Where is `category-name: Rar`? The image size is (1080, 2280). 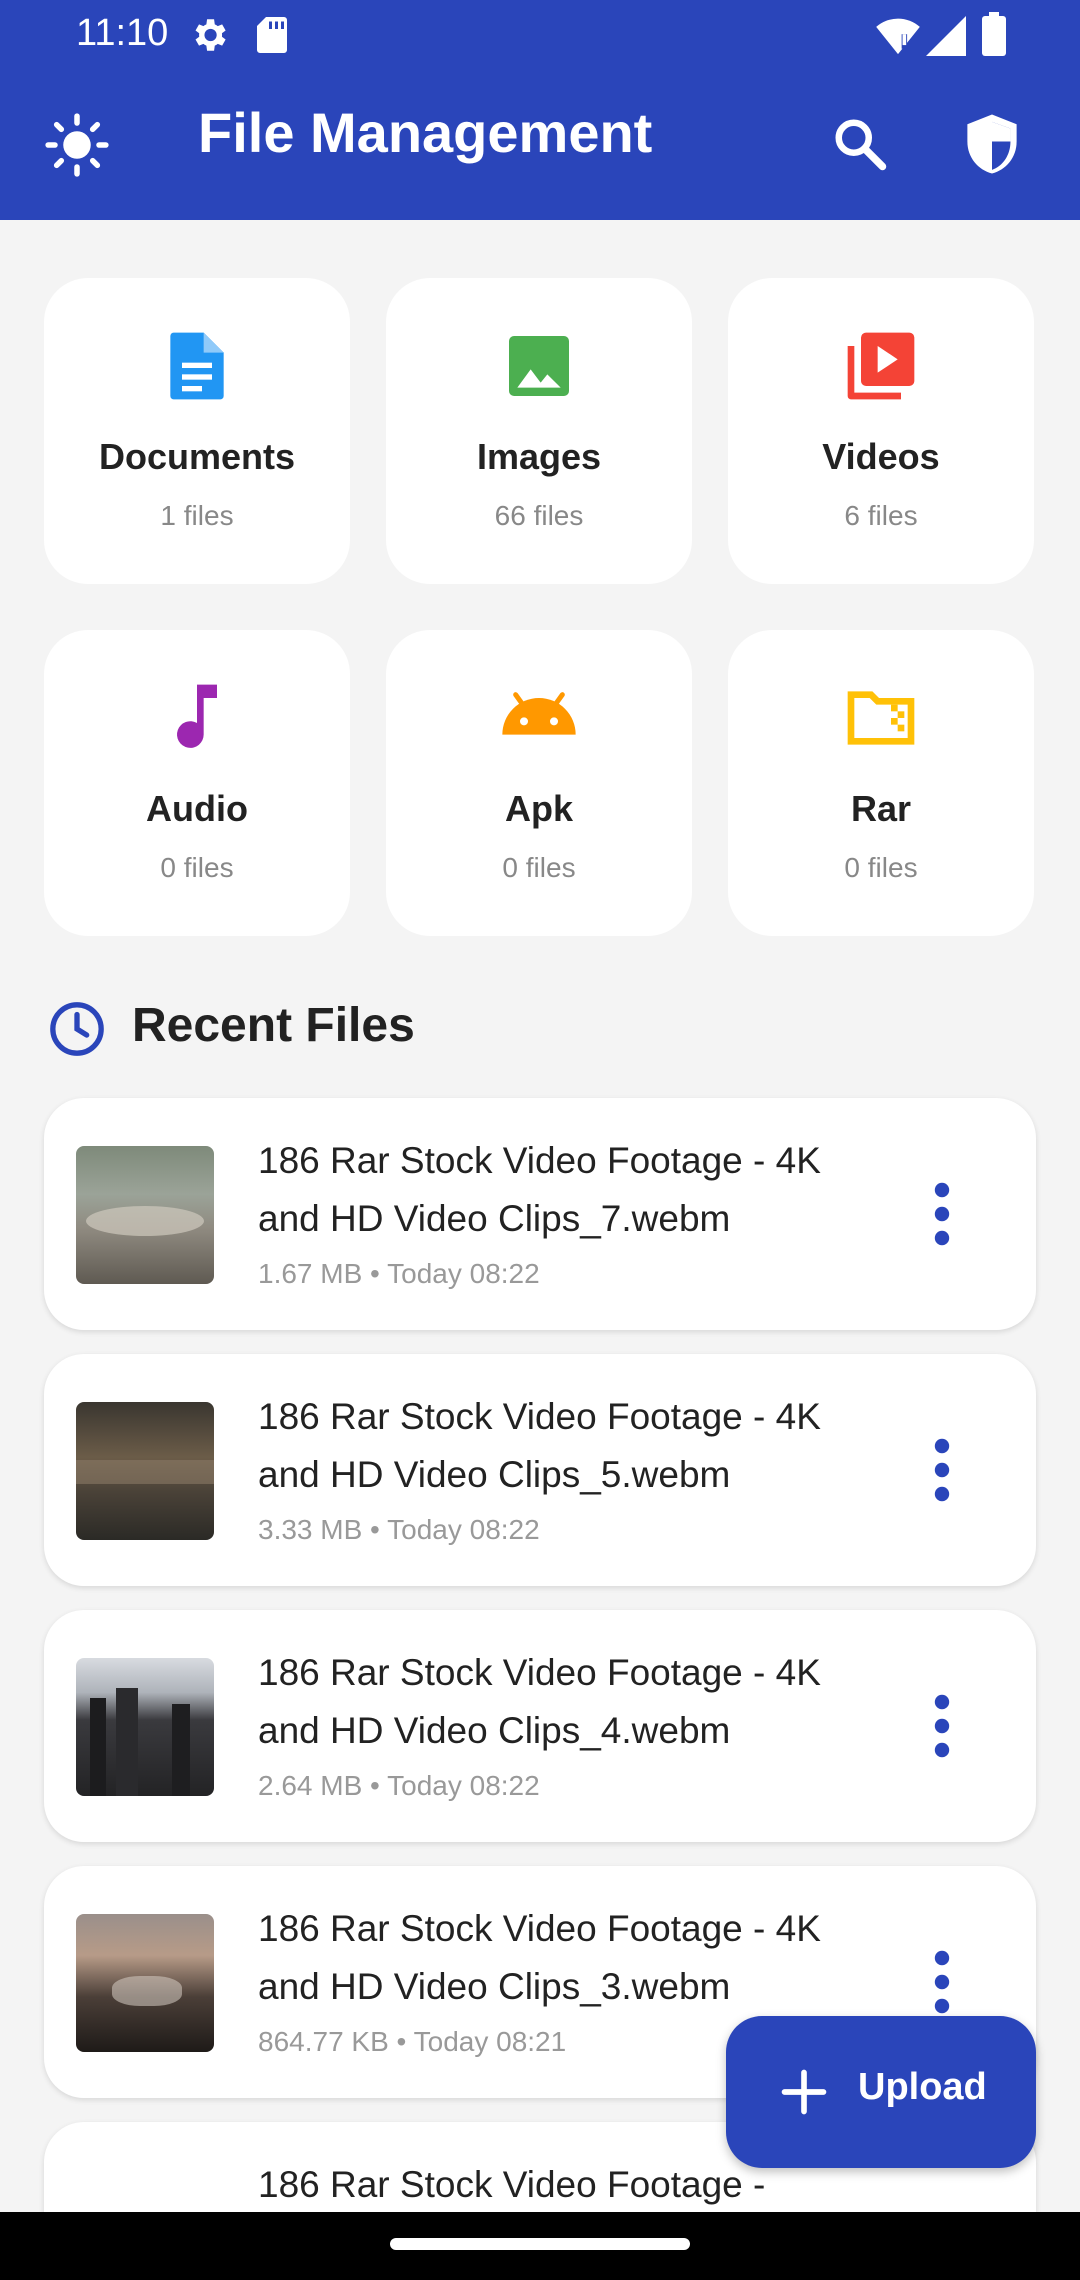
category-name: Rar is located at coordinates (881, 808).